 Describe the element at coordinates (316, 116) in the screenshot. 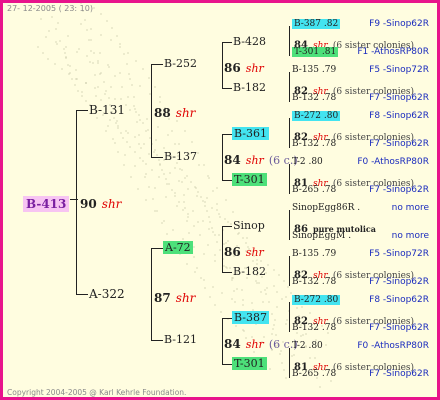

I see `gen4-top-2: B-272 .80` at that location.